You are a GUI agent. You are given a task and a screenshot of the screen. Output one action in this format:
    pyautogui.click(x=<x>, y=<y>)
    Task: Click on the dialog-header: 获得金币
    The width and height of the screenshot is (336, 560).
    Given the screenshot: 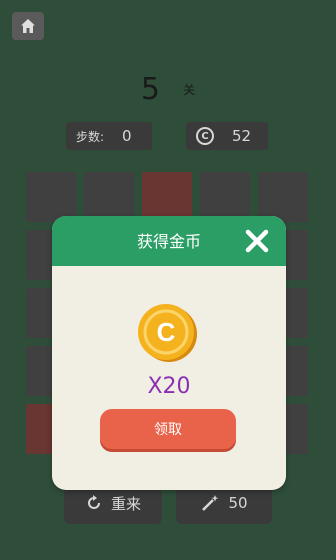 What is the action you would take?
    pyautogui.click(x=169, y=241)
    